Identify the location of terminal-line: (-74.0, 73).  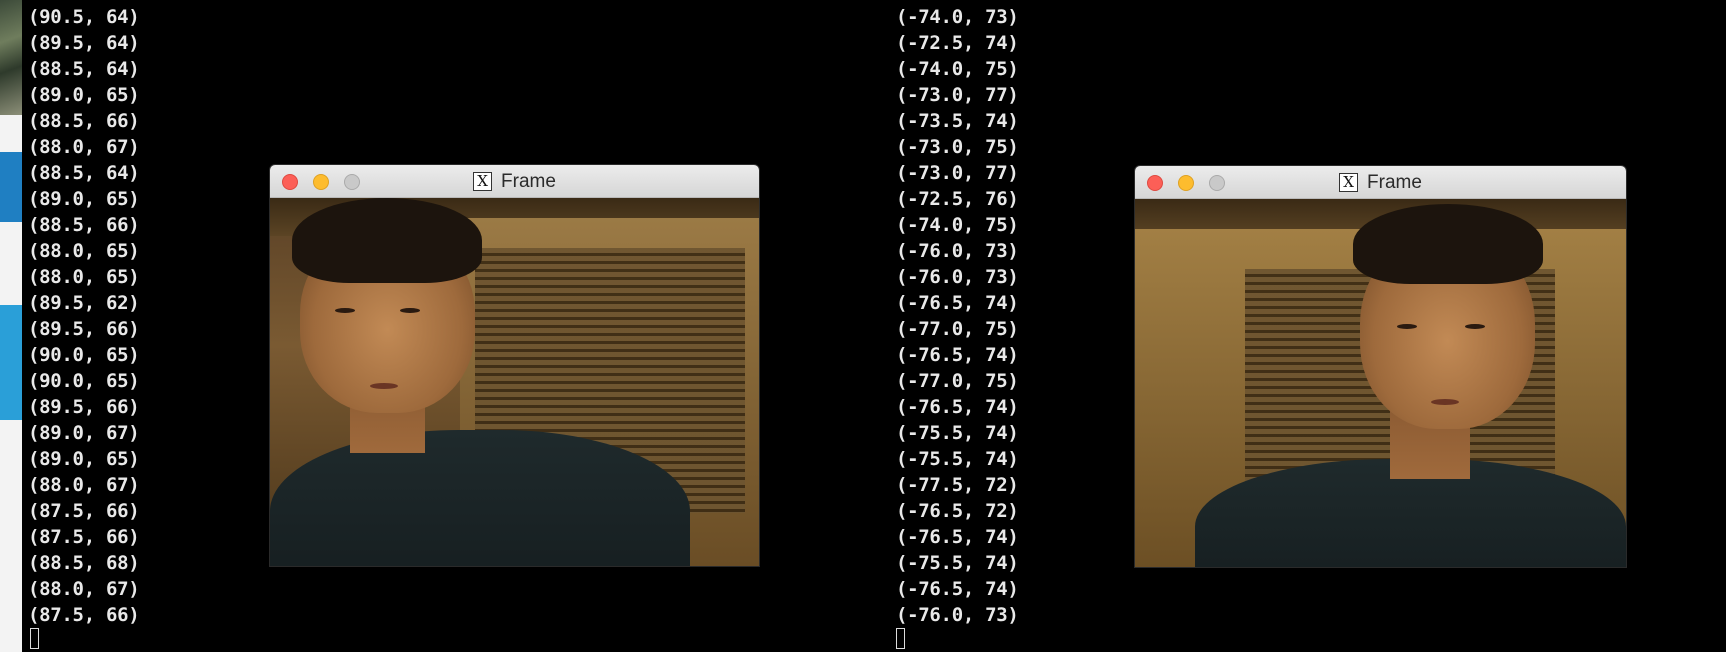
(957, 17).